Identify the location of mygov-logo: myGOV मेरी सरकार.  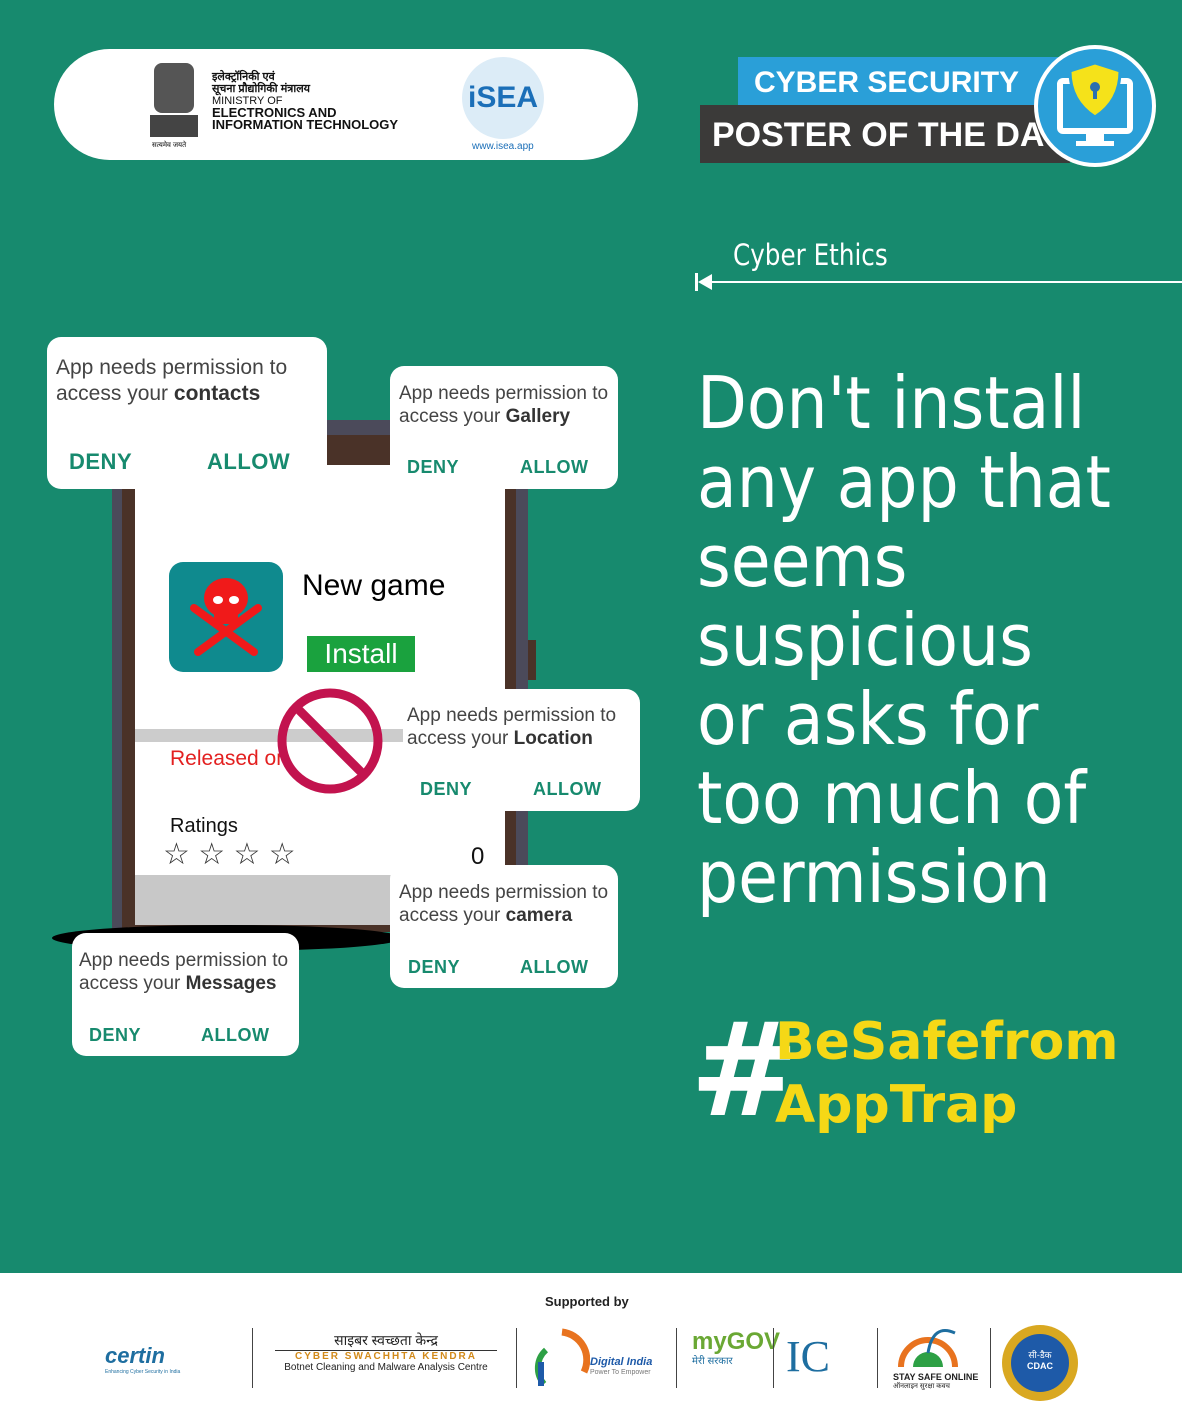
(736, 1348).